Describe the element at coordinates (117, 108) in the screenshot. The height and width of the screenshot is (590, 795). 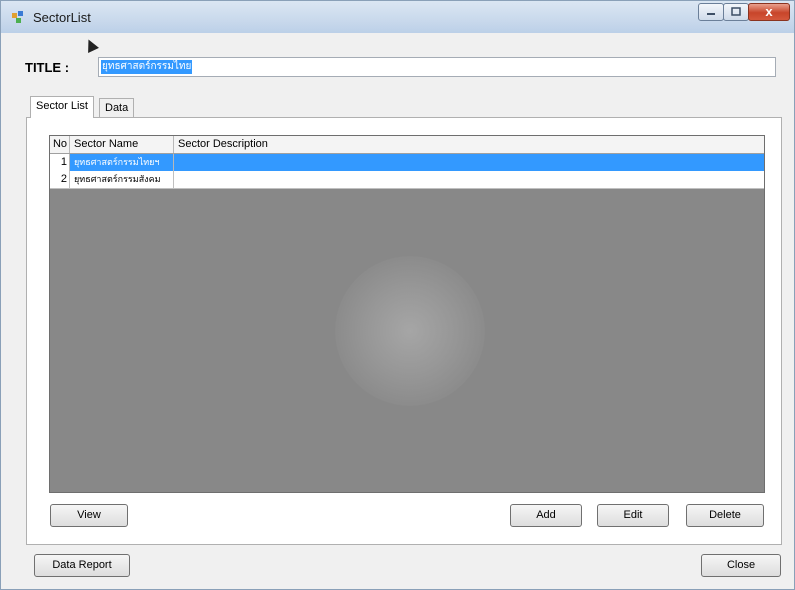
I see `tab-data: Data` at that location.